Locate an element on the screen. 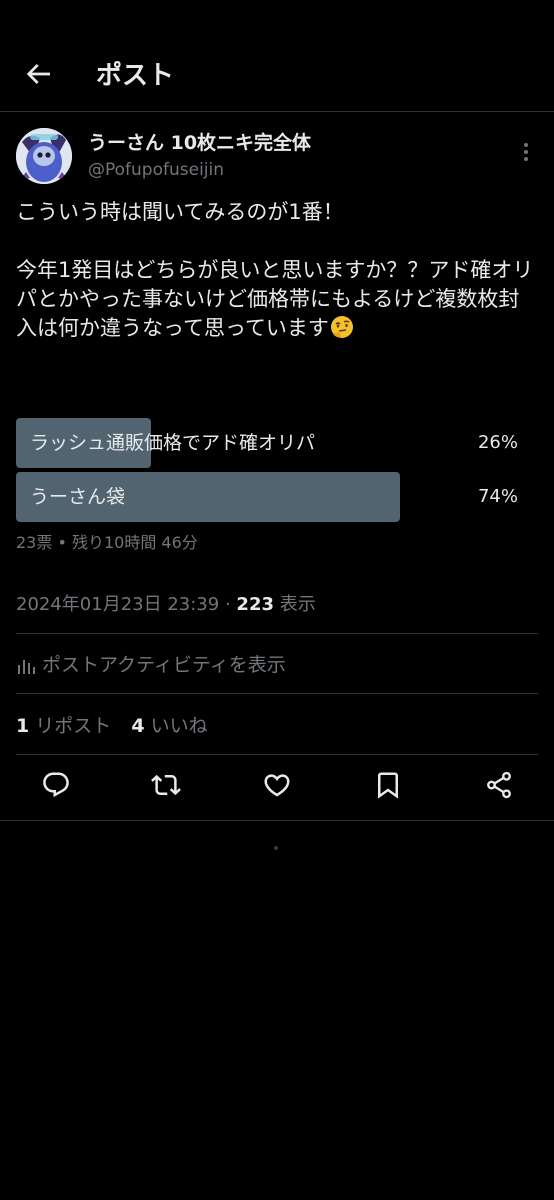 This screenshot has width=554, height=1200. repost-button is located at coordinates (166, 785).